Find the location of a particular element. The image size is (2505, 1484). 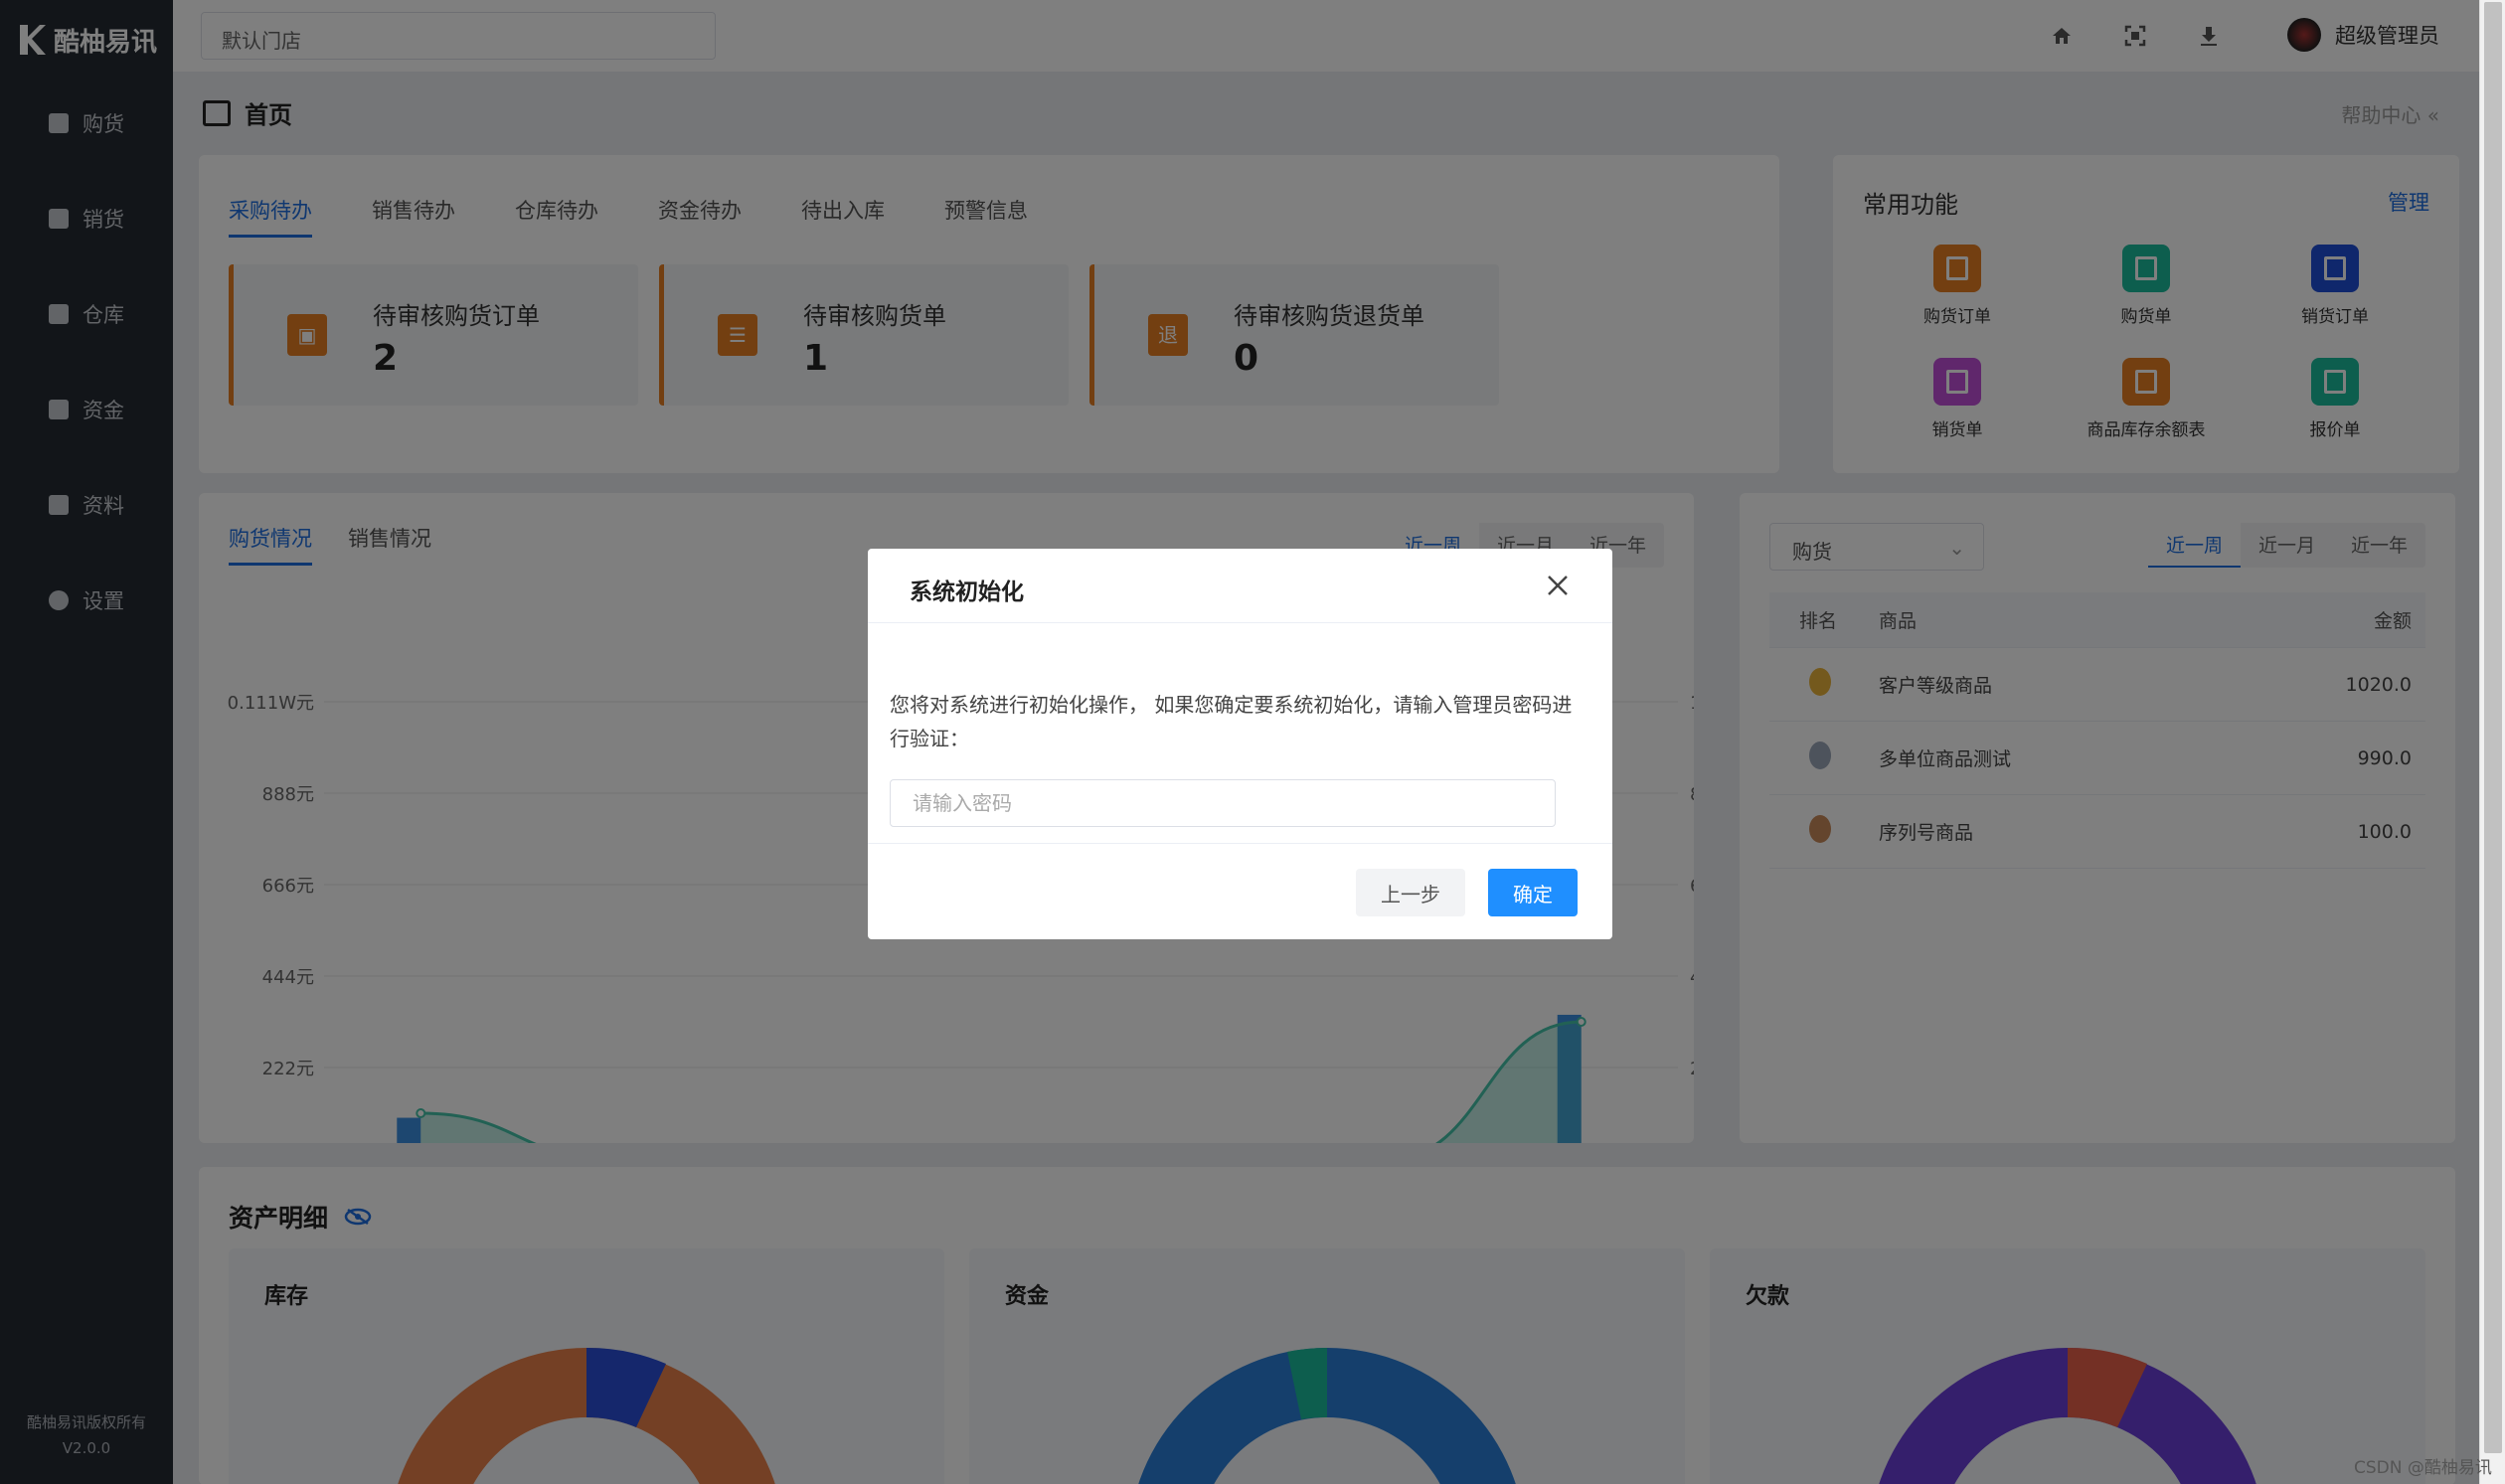

confirm-button: 确定 is located at coordinates (1533, 892).